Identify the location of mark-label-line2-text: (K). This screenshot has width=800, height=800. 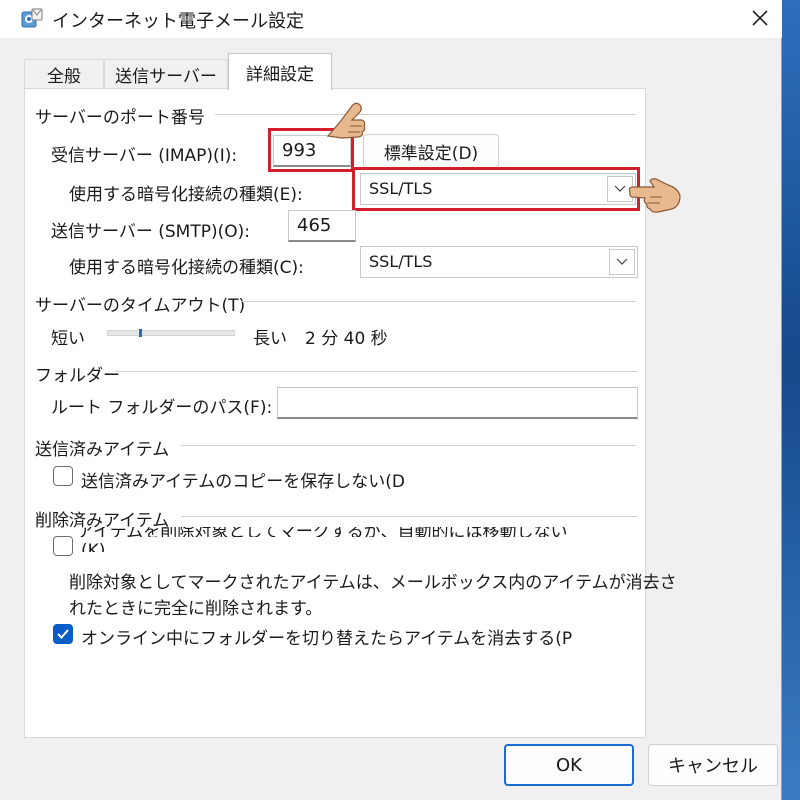
(93, 547).